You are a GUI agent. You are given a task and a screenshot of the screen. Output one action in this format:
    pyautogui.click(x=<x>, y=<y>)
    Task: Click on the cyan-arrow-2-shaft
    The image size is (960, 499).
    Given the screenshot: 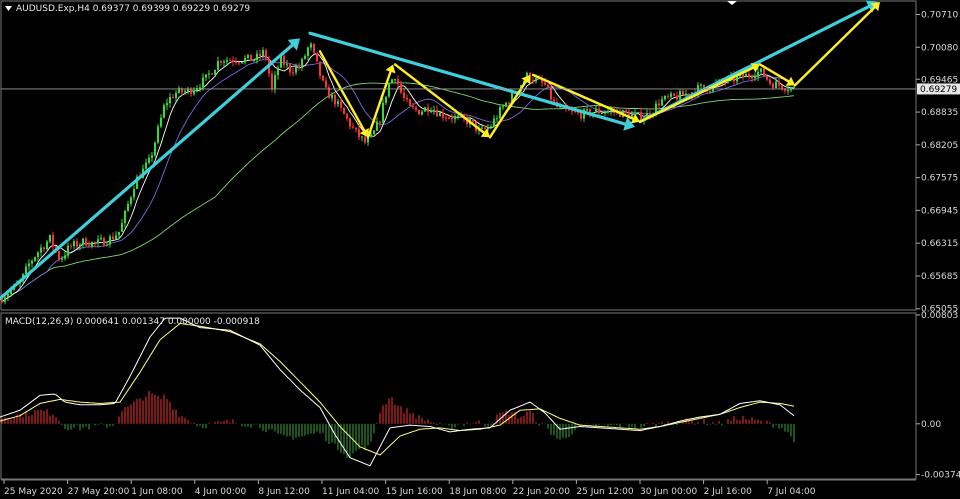 What is the action you would take?
    pyautogui.click(x=467, y=78)
    